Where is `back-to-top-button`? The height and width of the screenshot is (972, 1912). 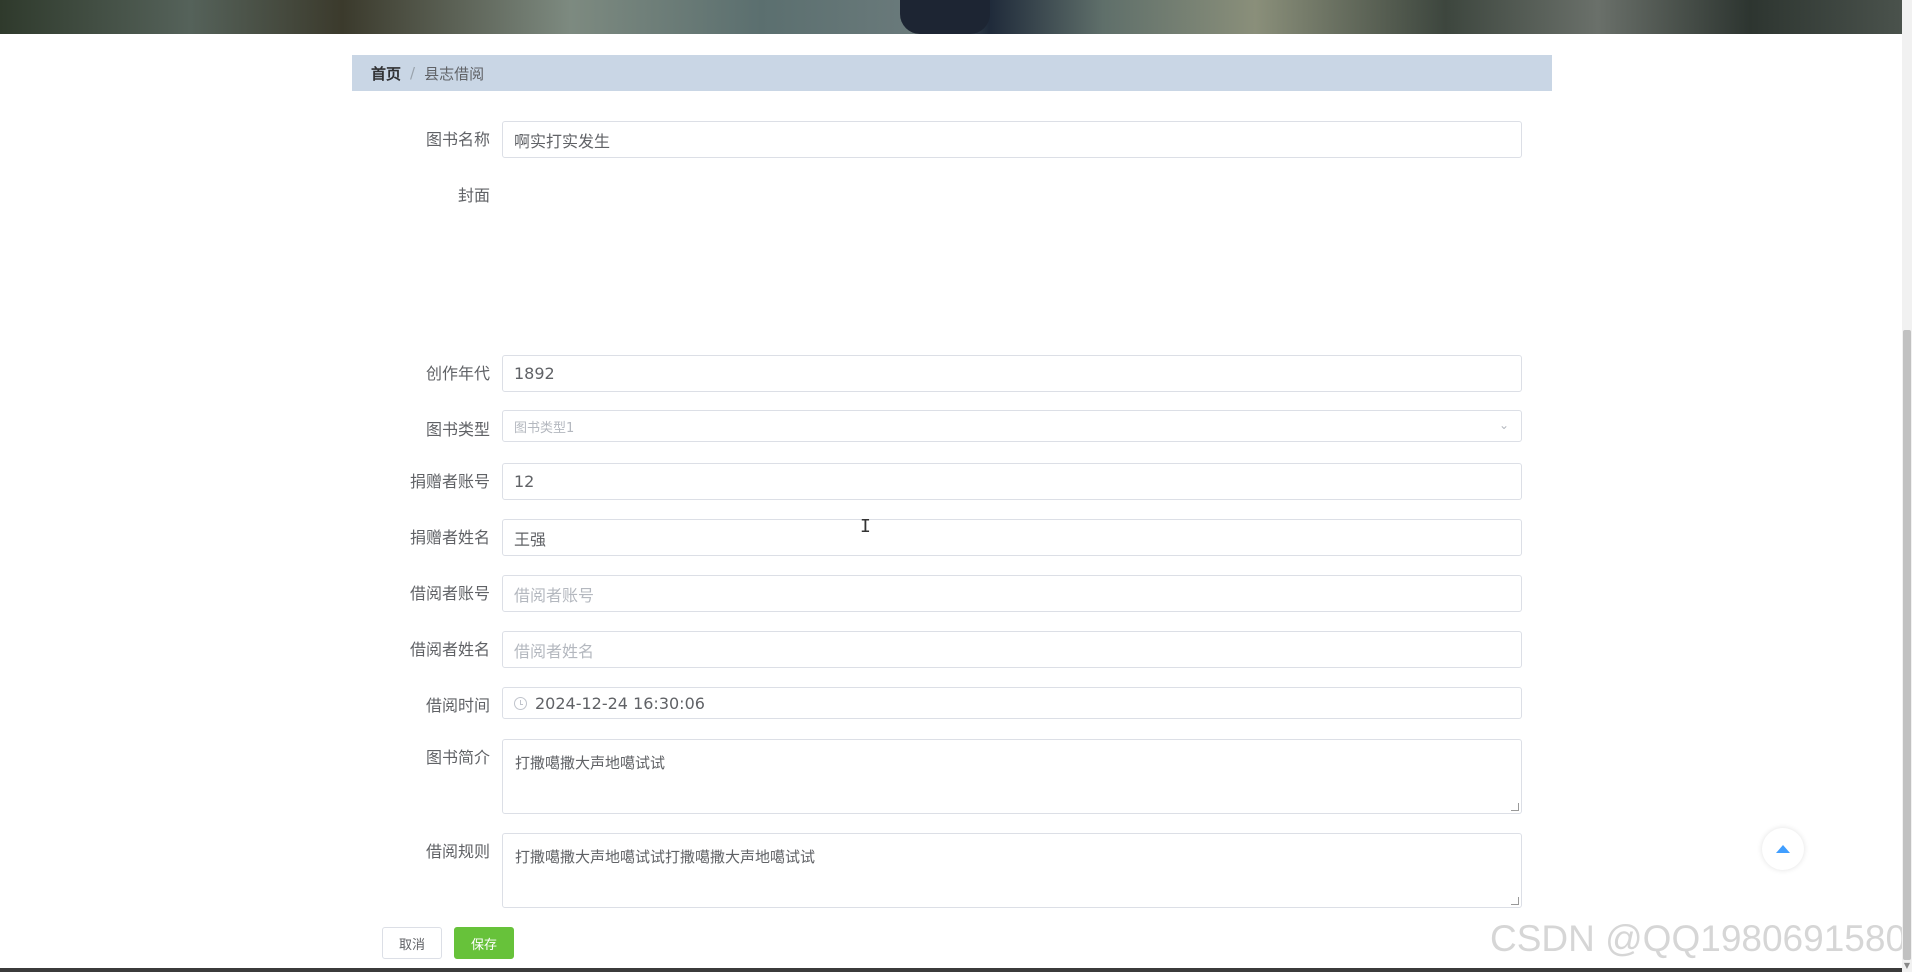 back-to-top-button is located at coordinates (1783, 849).